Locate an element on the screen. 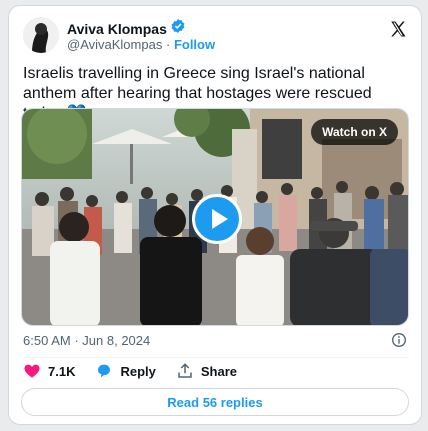 The height and width of the screenshot is (431, 428). play-icon is located at coordinates (220, 219).